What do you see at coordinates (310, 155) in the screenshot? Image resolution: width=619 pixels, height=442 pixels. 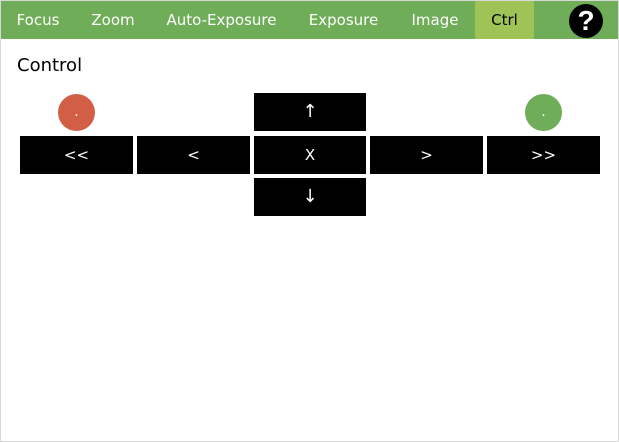 I see `stop-button: X` at bounding box center [310, 155].